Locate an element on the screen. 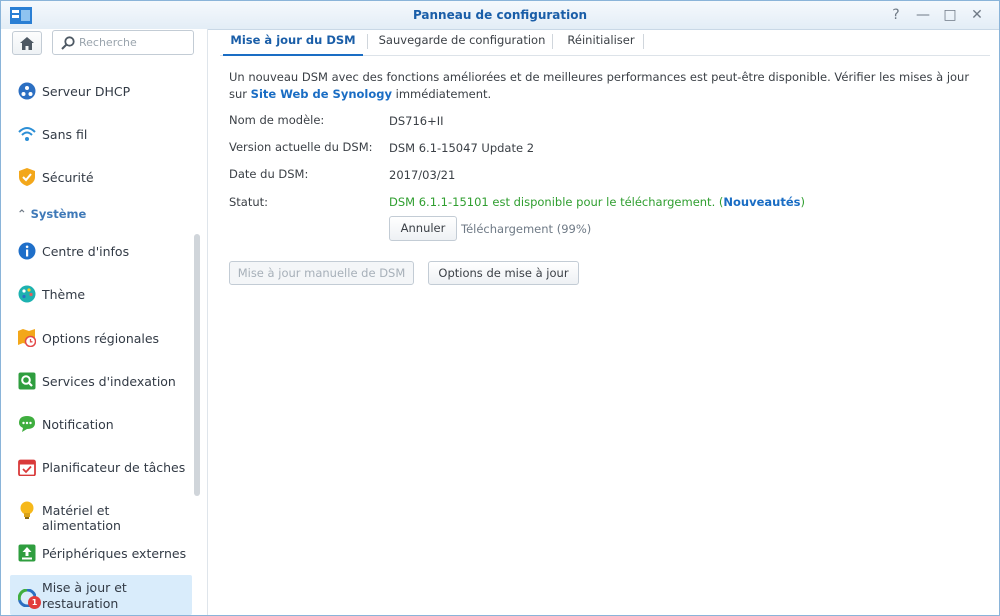 The image size is (1000, 616). maximize-button: □ is located at coordinates (950, 15).